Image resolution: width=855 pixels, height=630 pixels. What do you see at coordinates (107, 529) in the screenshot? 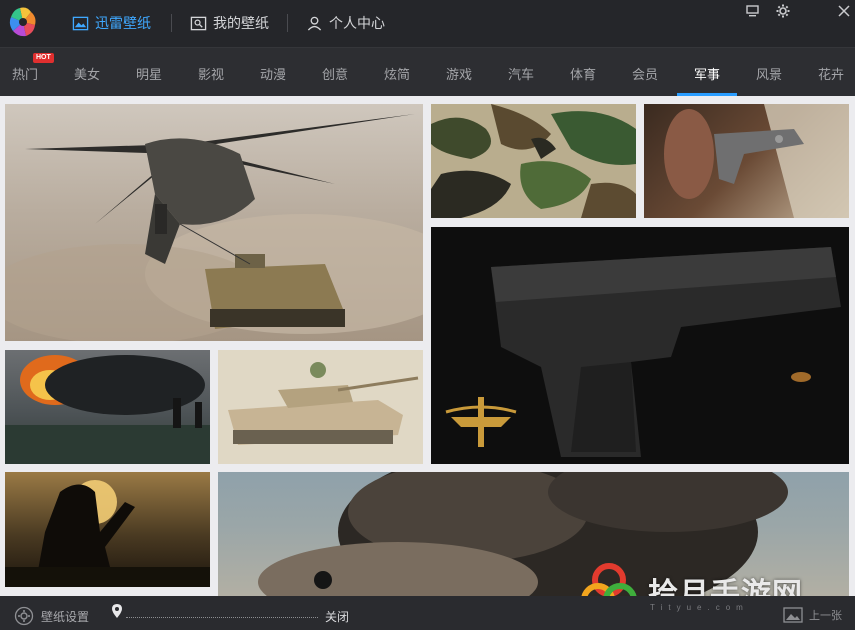
I see `wallpaper-soldier-silhouette-sunset` at bounding box center [107, 529].